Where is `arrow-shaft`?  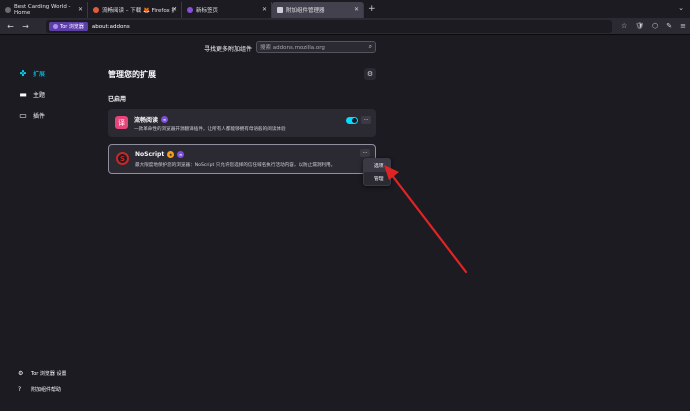 arrow-shaft is located at coordinates (428, 223).